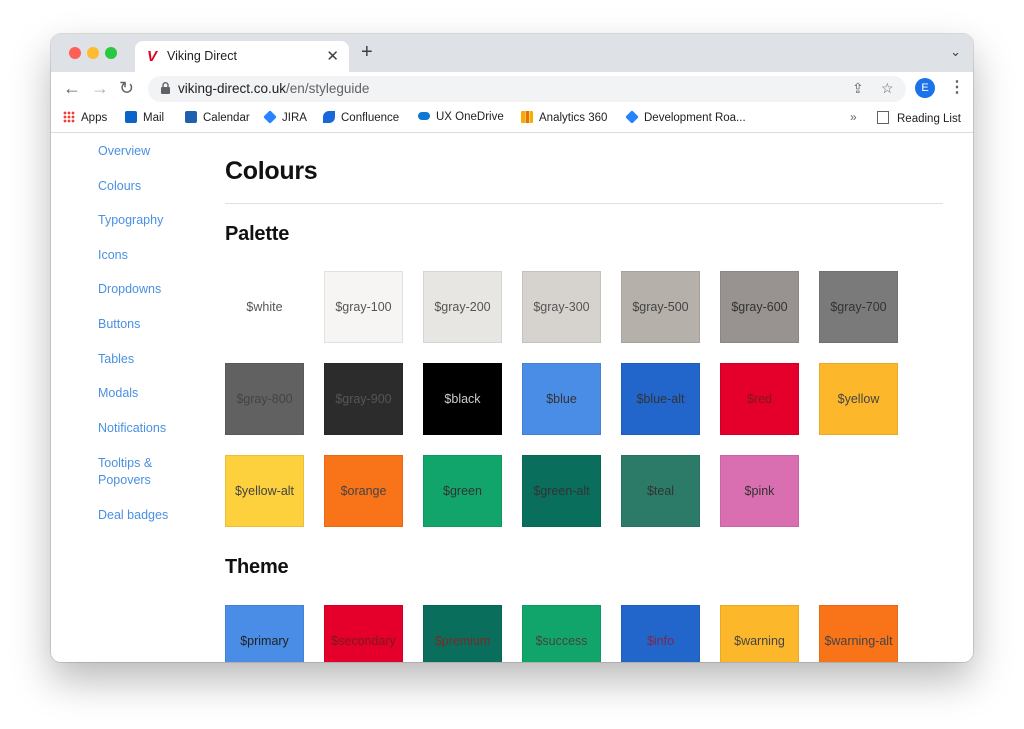  What do you see at coordinates (561, 307) in the screenshot?
I see `color-swatch: $gray-300` at bounding box center [561, 307].